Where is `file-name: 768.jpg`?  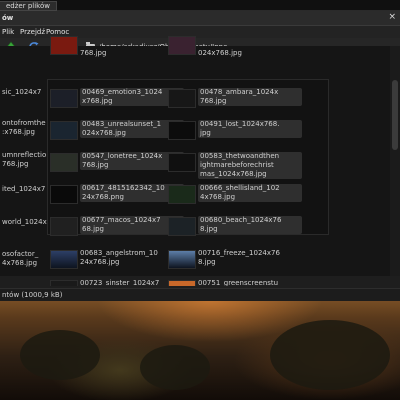 file-name: 768.jpg is located at coordinates (93, 53).